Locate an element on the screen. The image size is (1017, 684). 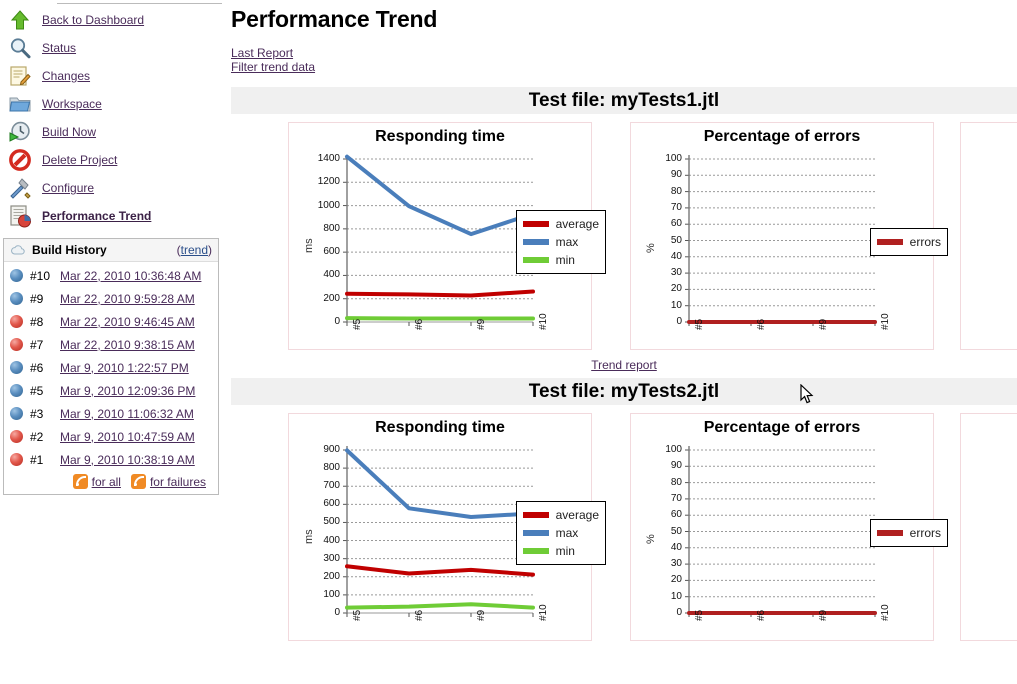
build-history-header: Build History (trend) is located at coordinates (111, 250).